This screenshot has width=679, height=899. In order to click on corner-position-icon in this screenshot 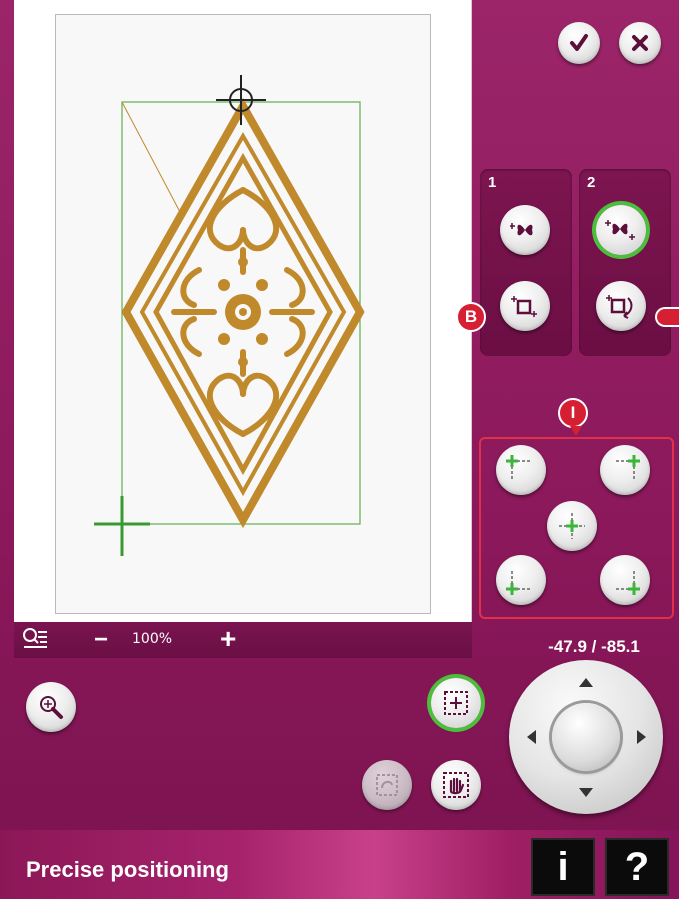, I will do `click(524, 306)`.